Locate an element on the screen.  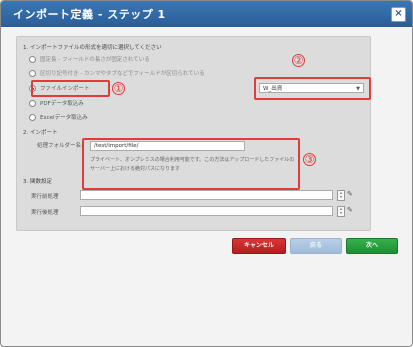
callout-number-3: ③ is located at coordinates (309, 159).